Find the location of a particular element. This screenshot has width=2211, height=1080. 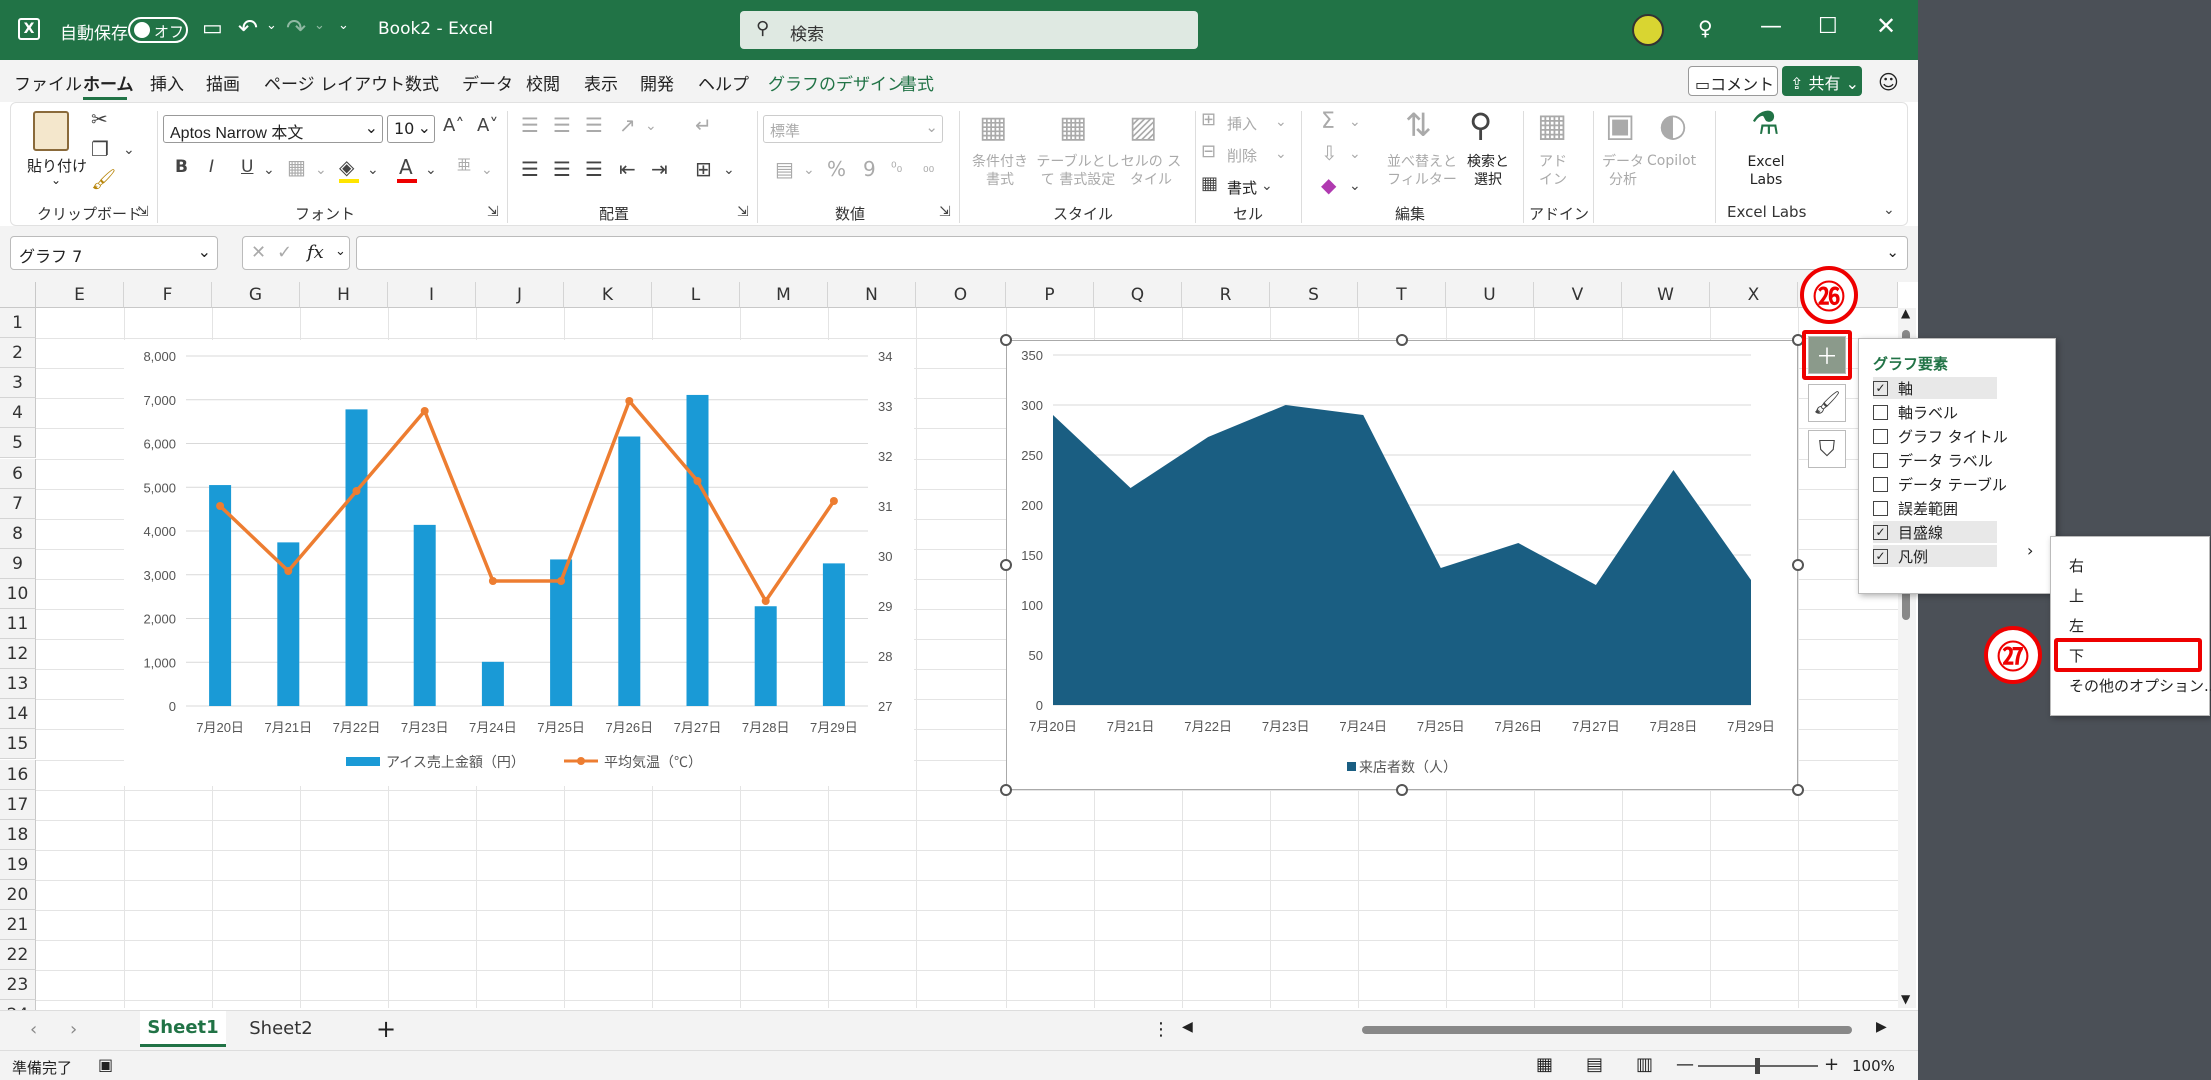

format-dropdown-icon: ⌄ is located at coordinates (1267, 186).